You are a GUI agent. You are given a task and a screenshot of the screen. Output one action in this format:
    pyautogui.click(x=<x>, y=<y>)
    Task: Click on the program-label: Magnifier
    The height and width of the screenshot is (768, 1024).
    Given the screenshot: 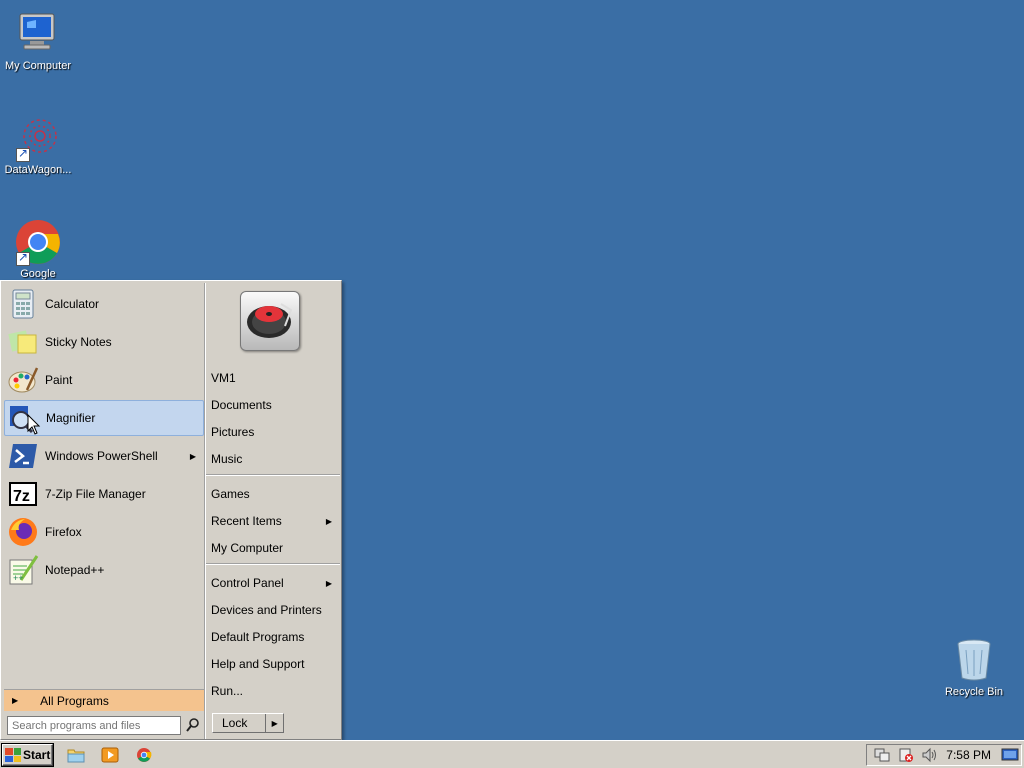 What is the action you would take?
    pyautogui.click(x=71, y=418)
    